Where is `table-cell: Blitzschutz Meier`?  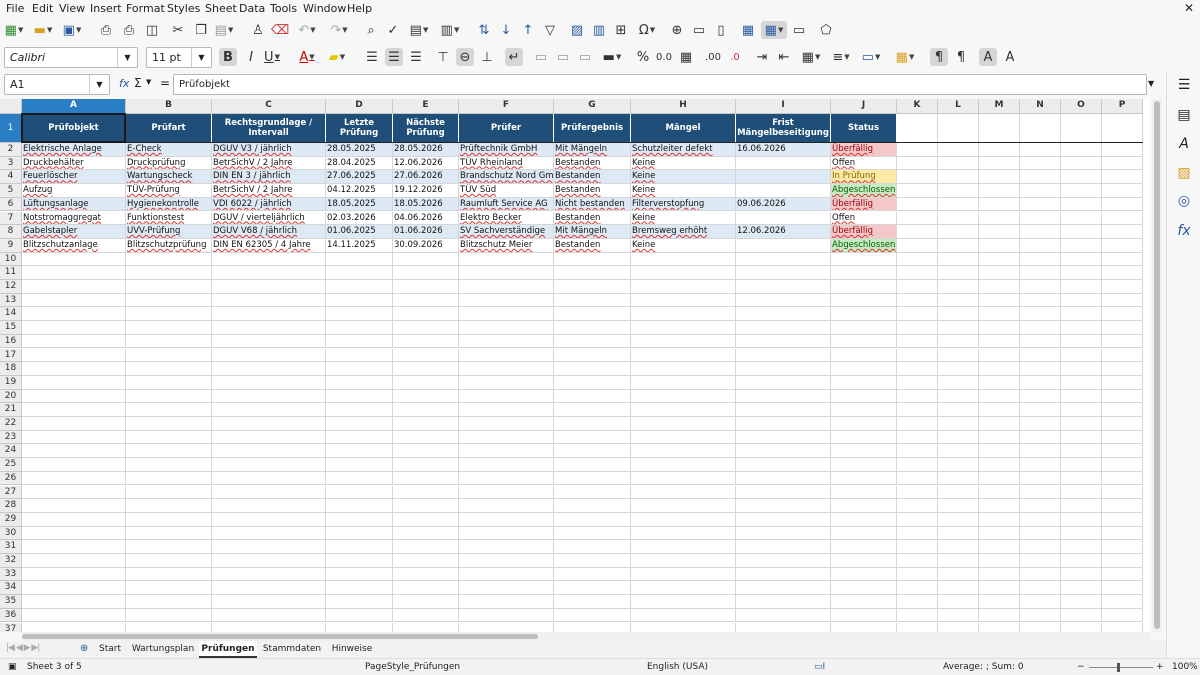 table-cell: Blitzschutz Meier is located at coordinates (506, 245).